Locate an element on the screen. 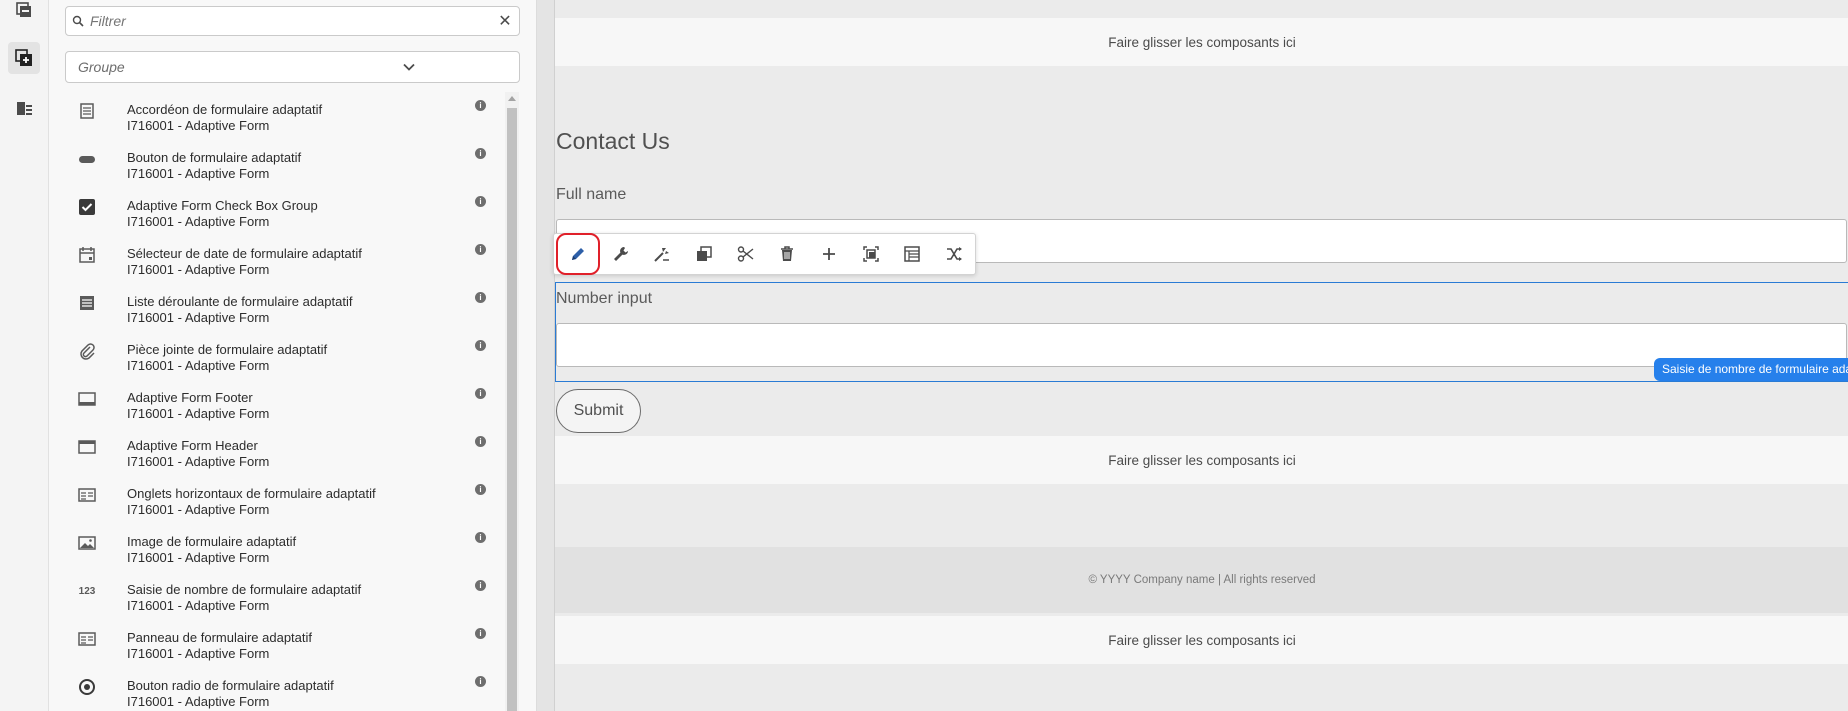 The height and width of the screenshot is (711, 1848). radio-icon is located at coordinates (87, 687).